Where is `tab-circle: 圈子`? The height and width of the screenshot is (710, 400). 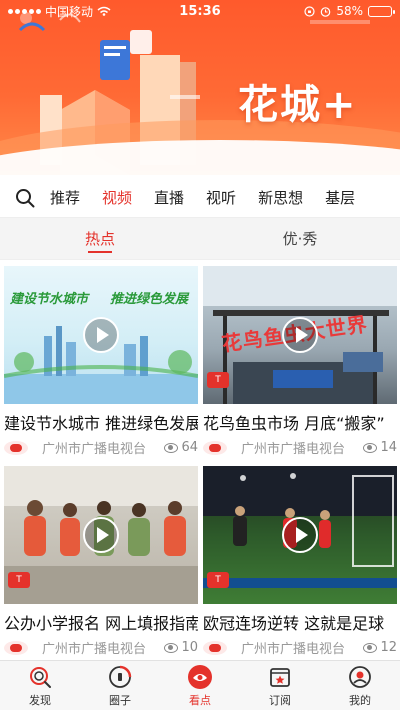
tab-circle: 圈子 is located at coordinates (120, 685).